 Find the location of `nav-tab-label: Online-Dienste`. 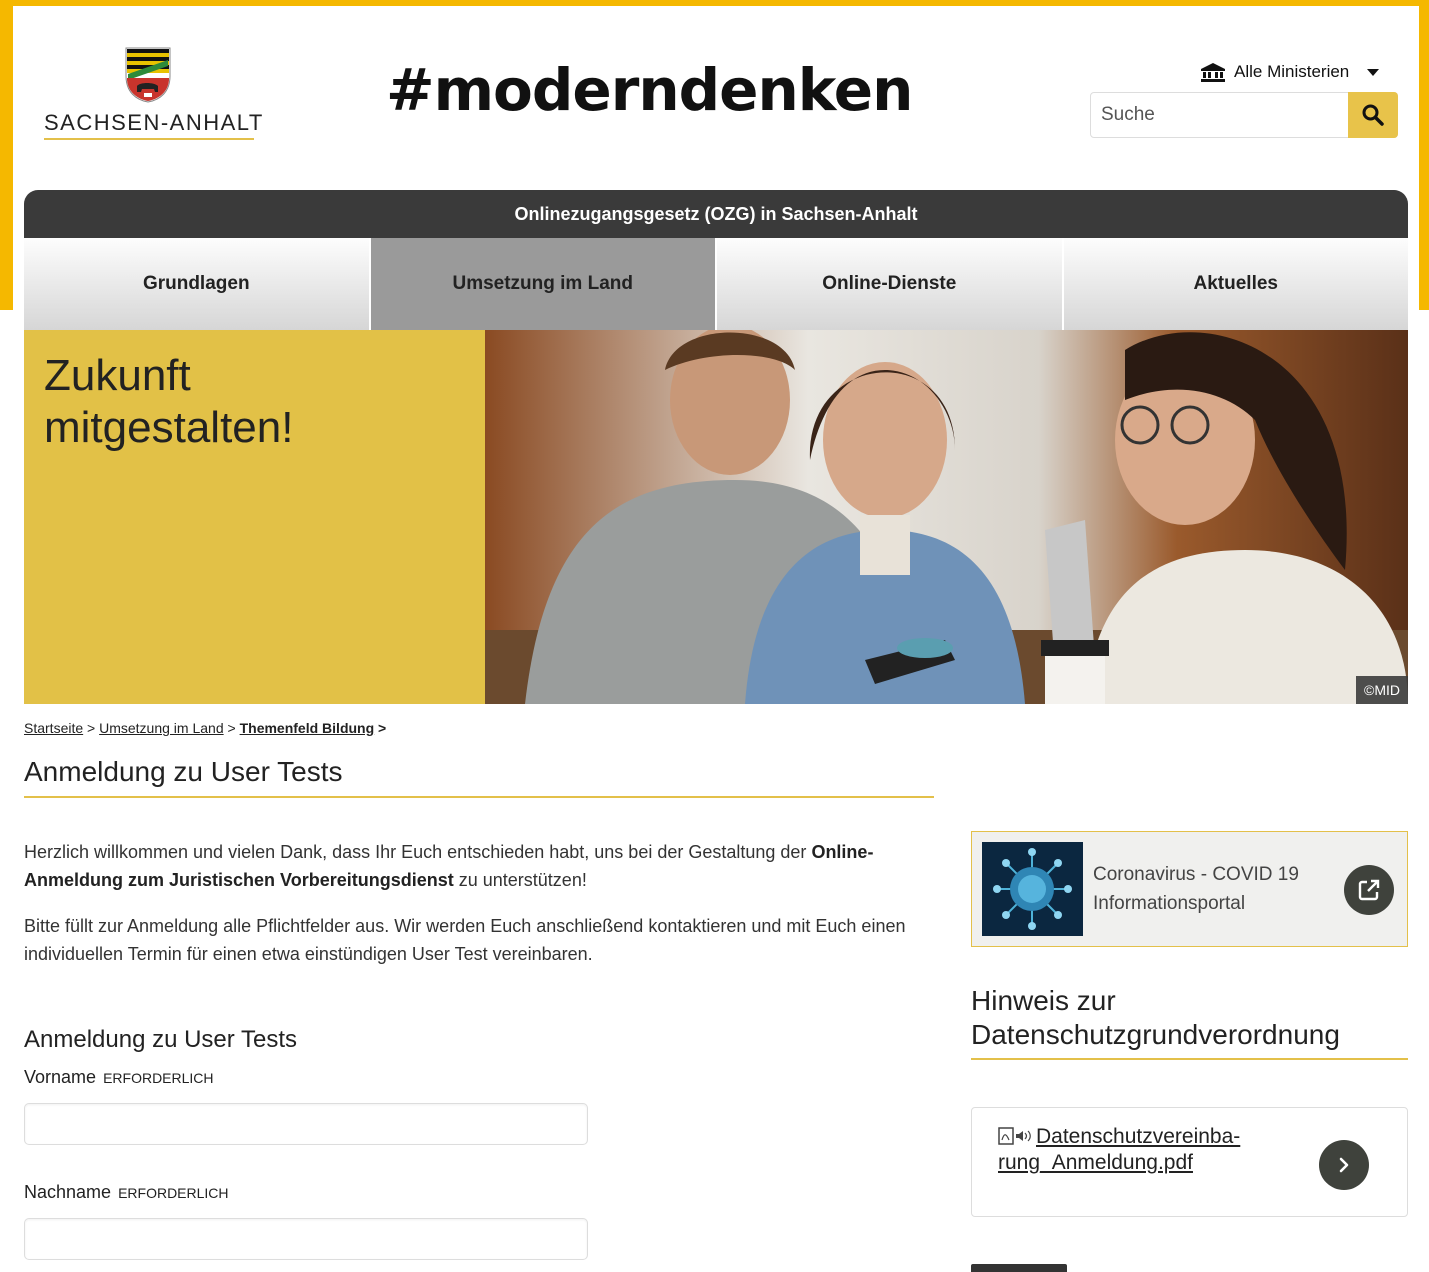

nav-tab-label: Online-Dienste is located at coordinates (889, 283).